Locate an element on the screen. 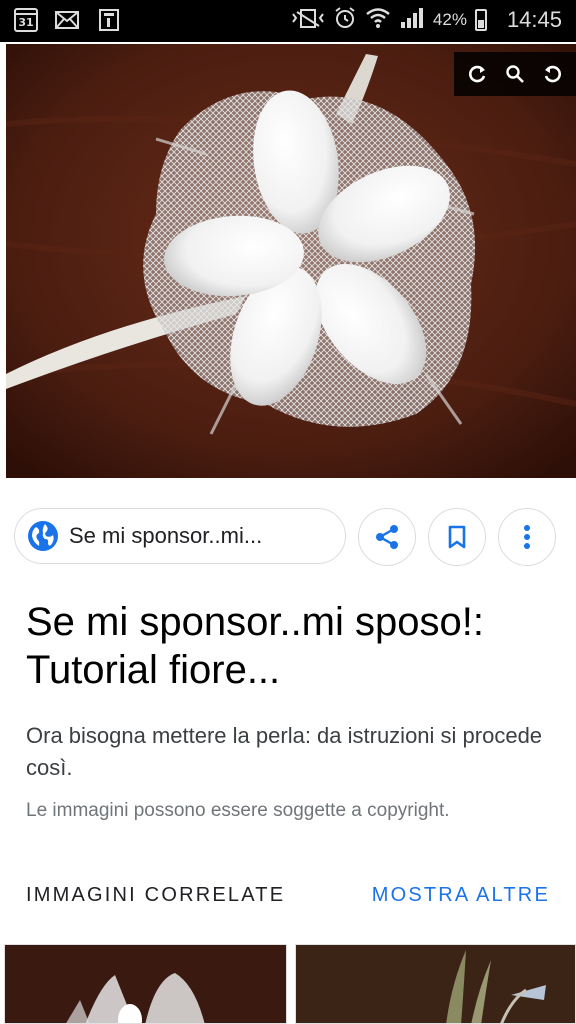  more-vert-icon is located at coordinates (527, 537).